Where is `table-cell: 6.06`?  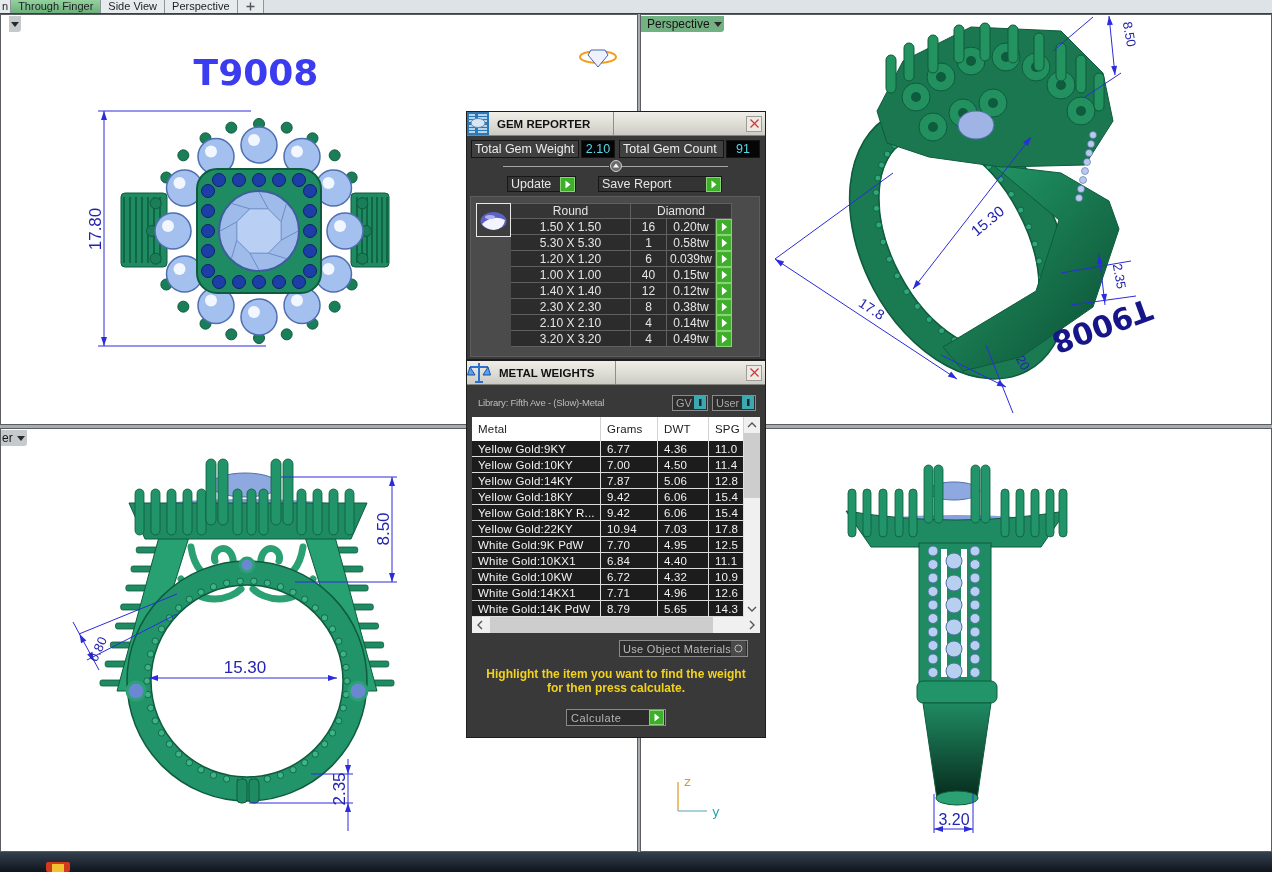 table-cell: 6.06 is located at coordinates (683, 497).